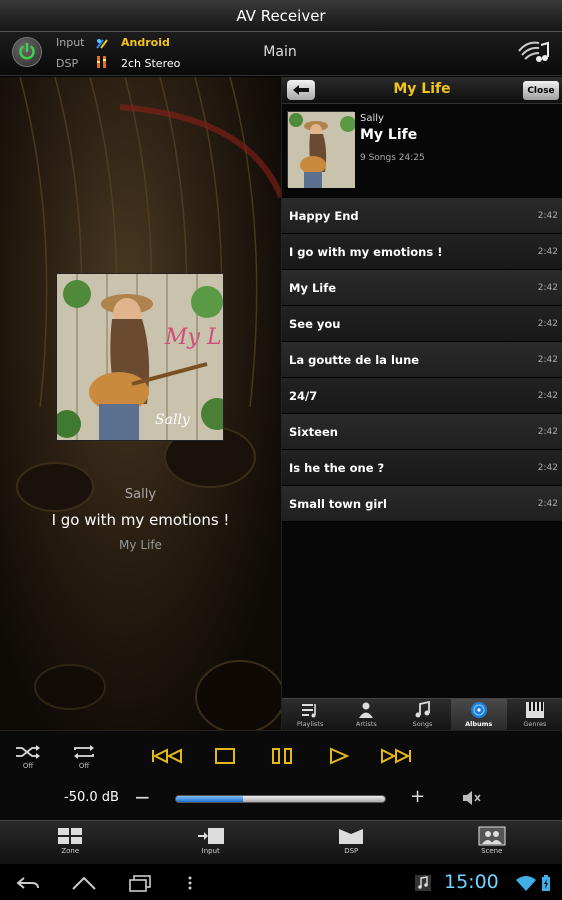 The image size is (562, 900). I want to click on pause-icon, so click(282, 756).